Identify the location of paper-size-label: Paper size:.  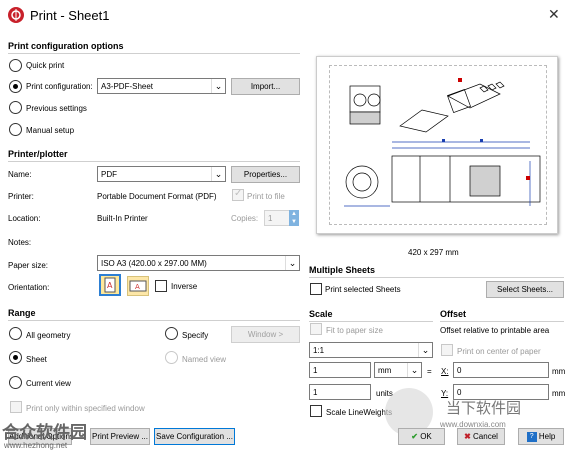
(28, 265).